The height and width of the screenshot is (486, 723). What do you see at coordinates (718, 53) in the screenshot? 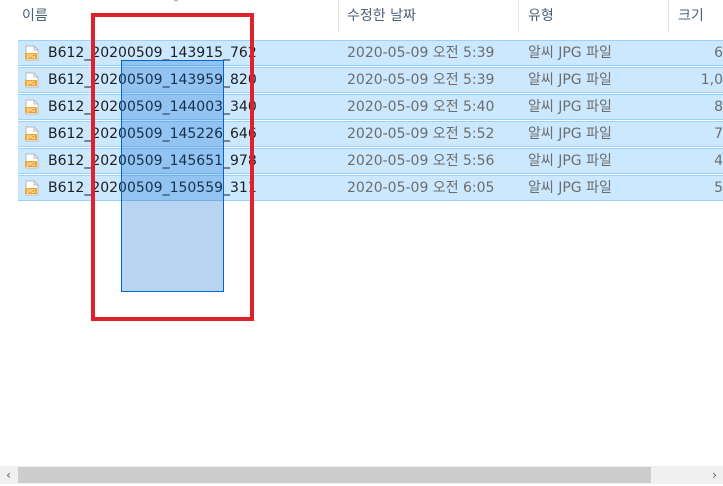
I see `file-size: 6` at bounding box center [718, 53].